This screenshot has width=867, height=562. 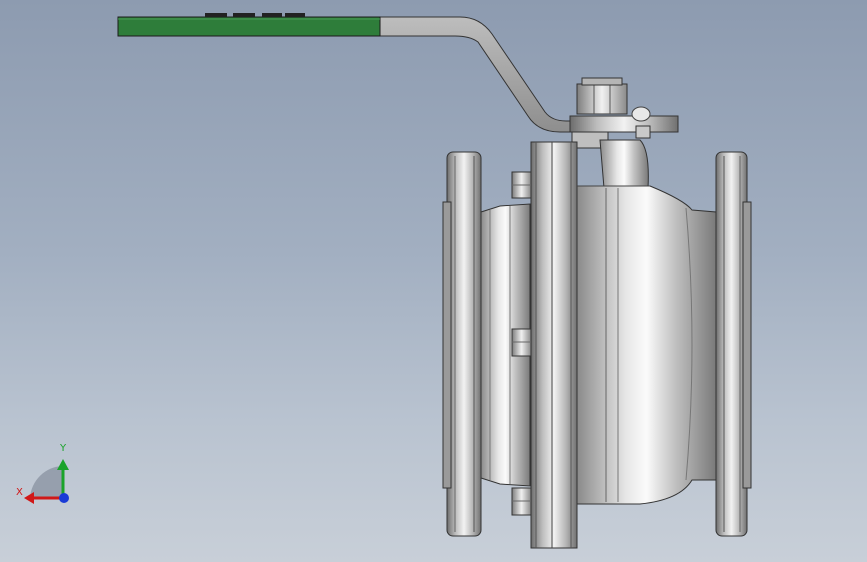 I want to click on body-joint-flange, so click(x=554, y=345).